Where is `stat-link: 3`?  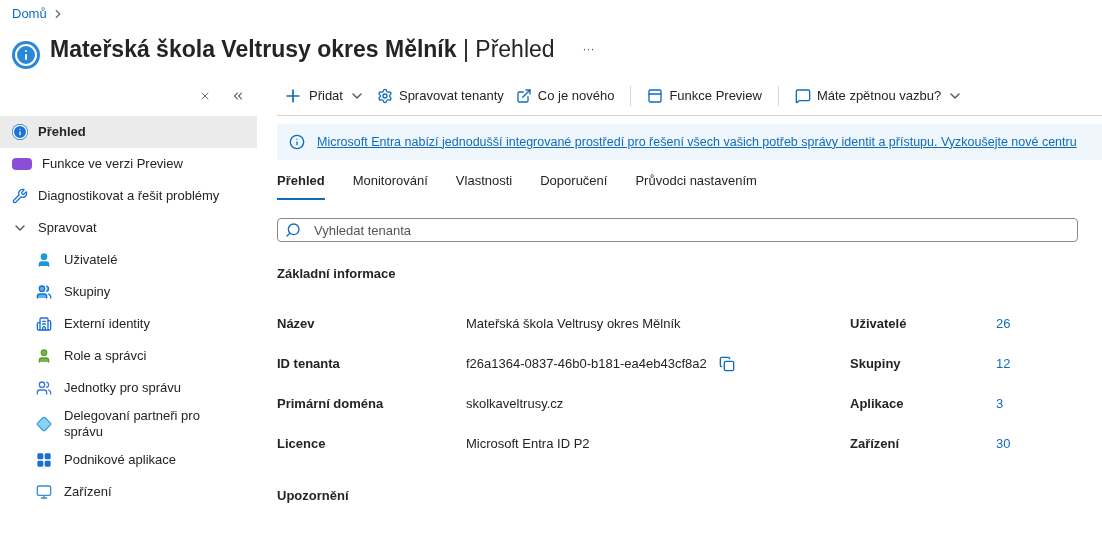
stat-link: 3 is located at coordinates (1000, 404).